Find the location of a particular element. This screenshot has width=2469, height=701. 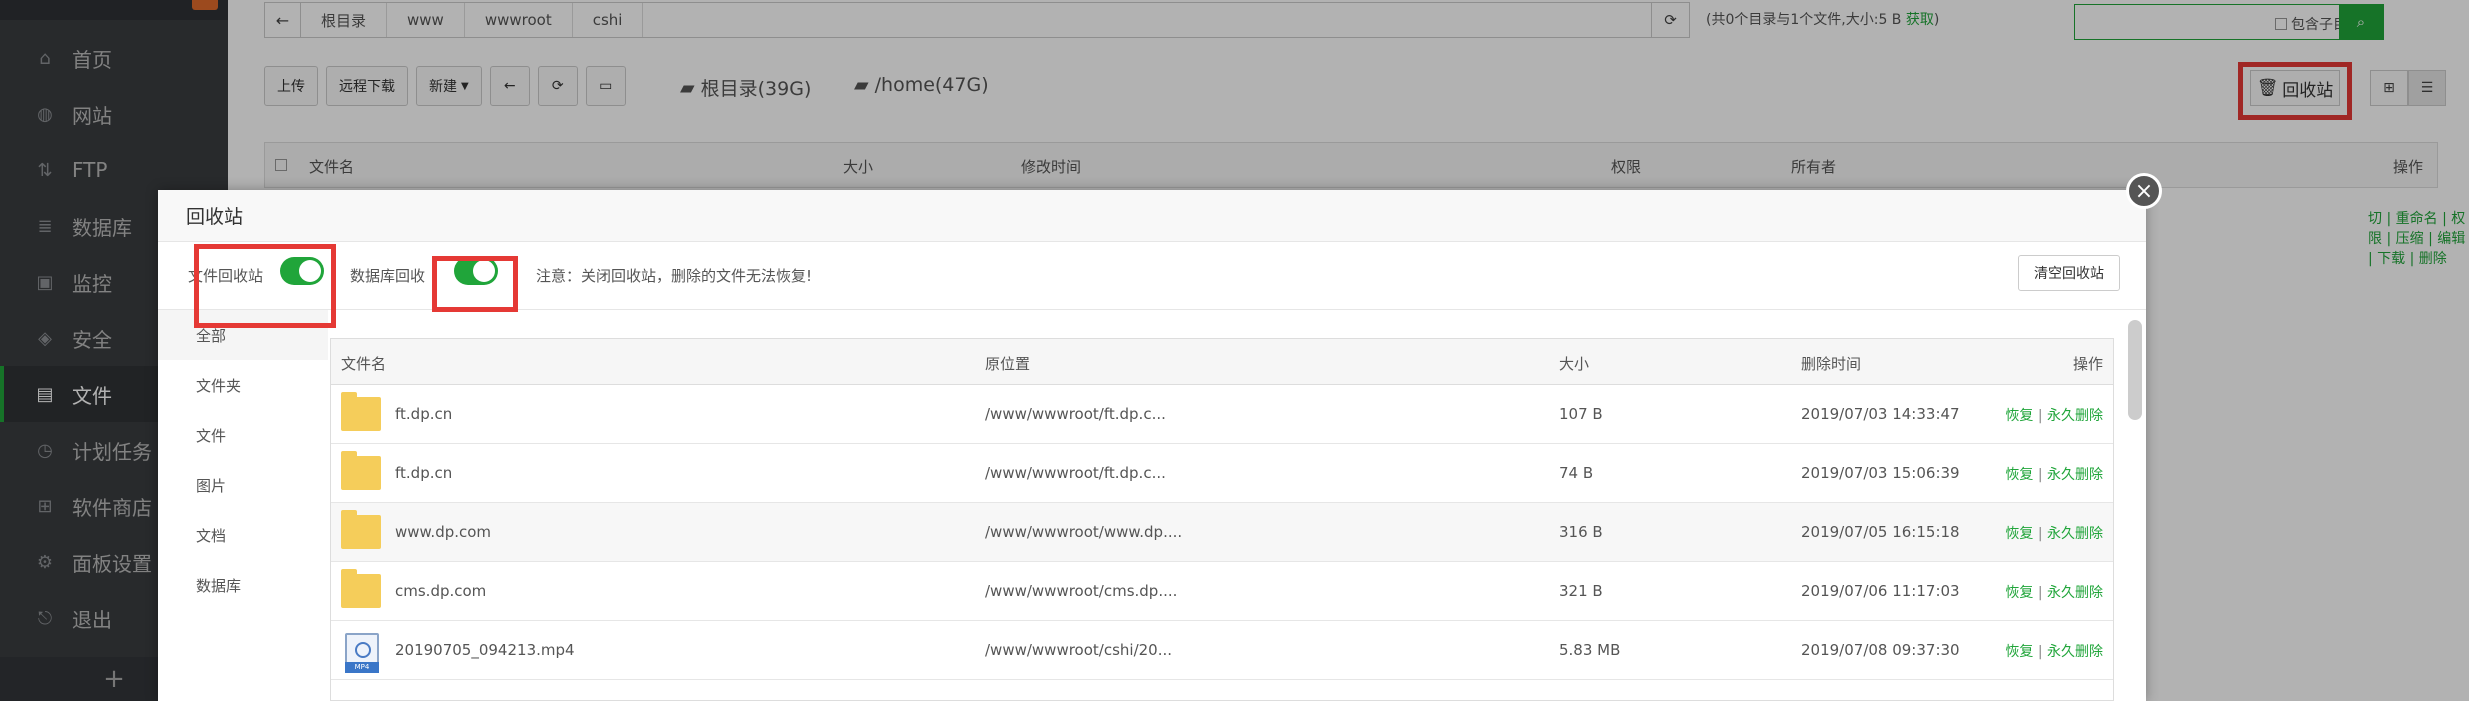

highlight-file-recycle is located at coordinates (265, 286).